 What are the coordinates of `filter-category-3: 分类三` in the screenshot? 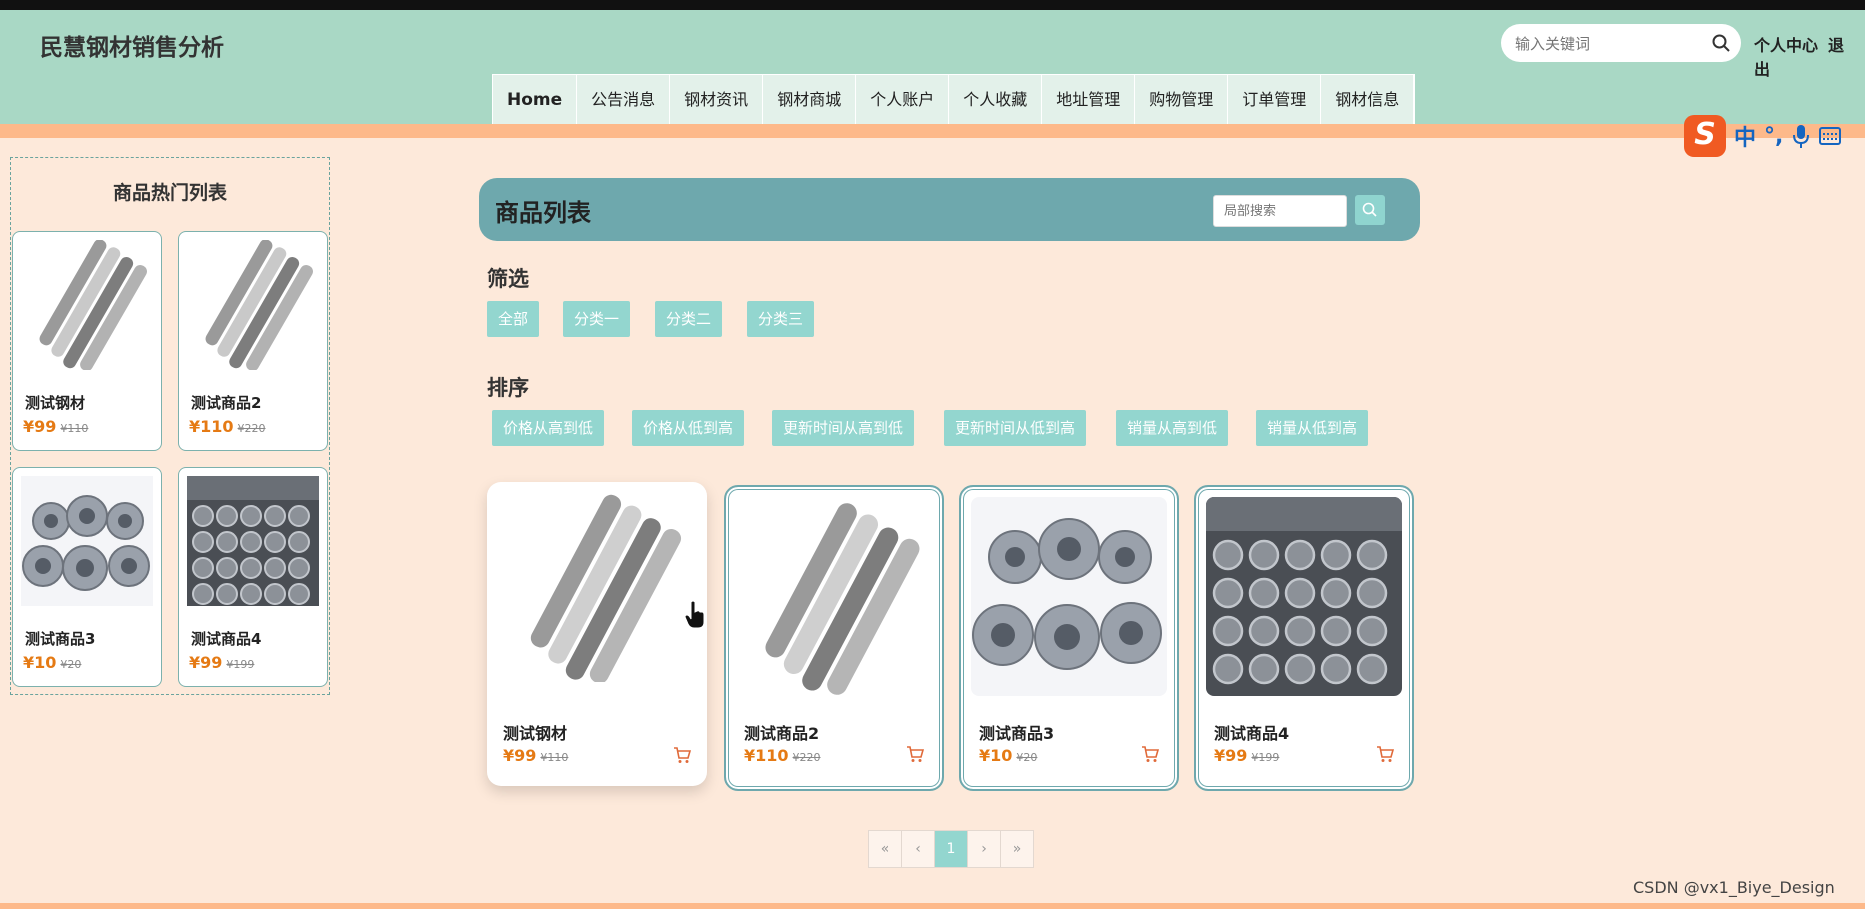 It's located at (781, 319).